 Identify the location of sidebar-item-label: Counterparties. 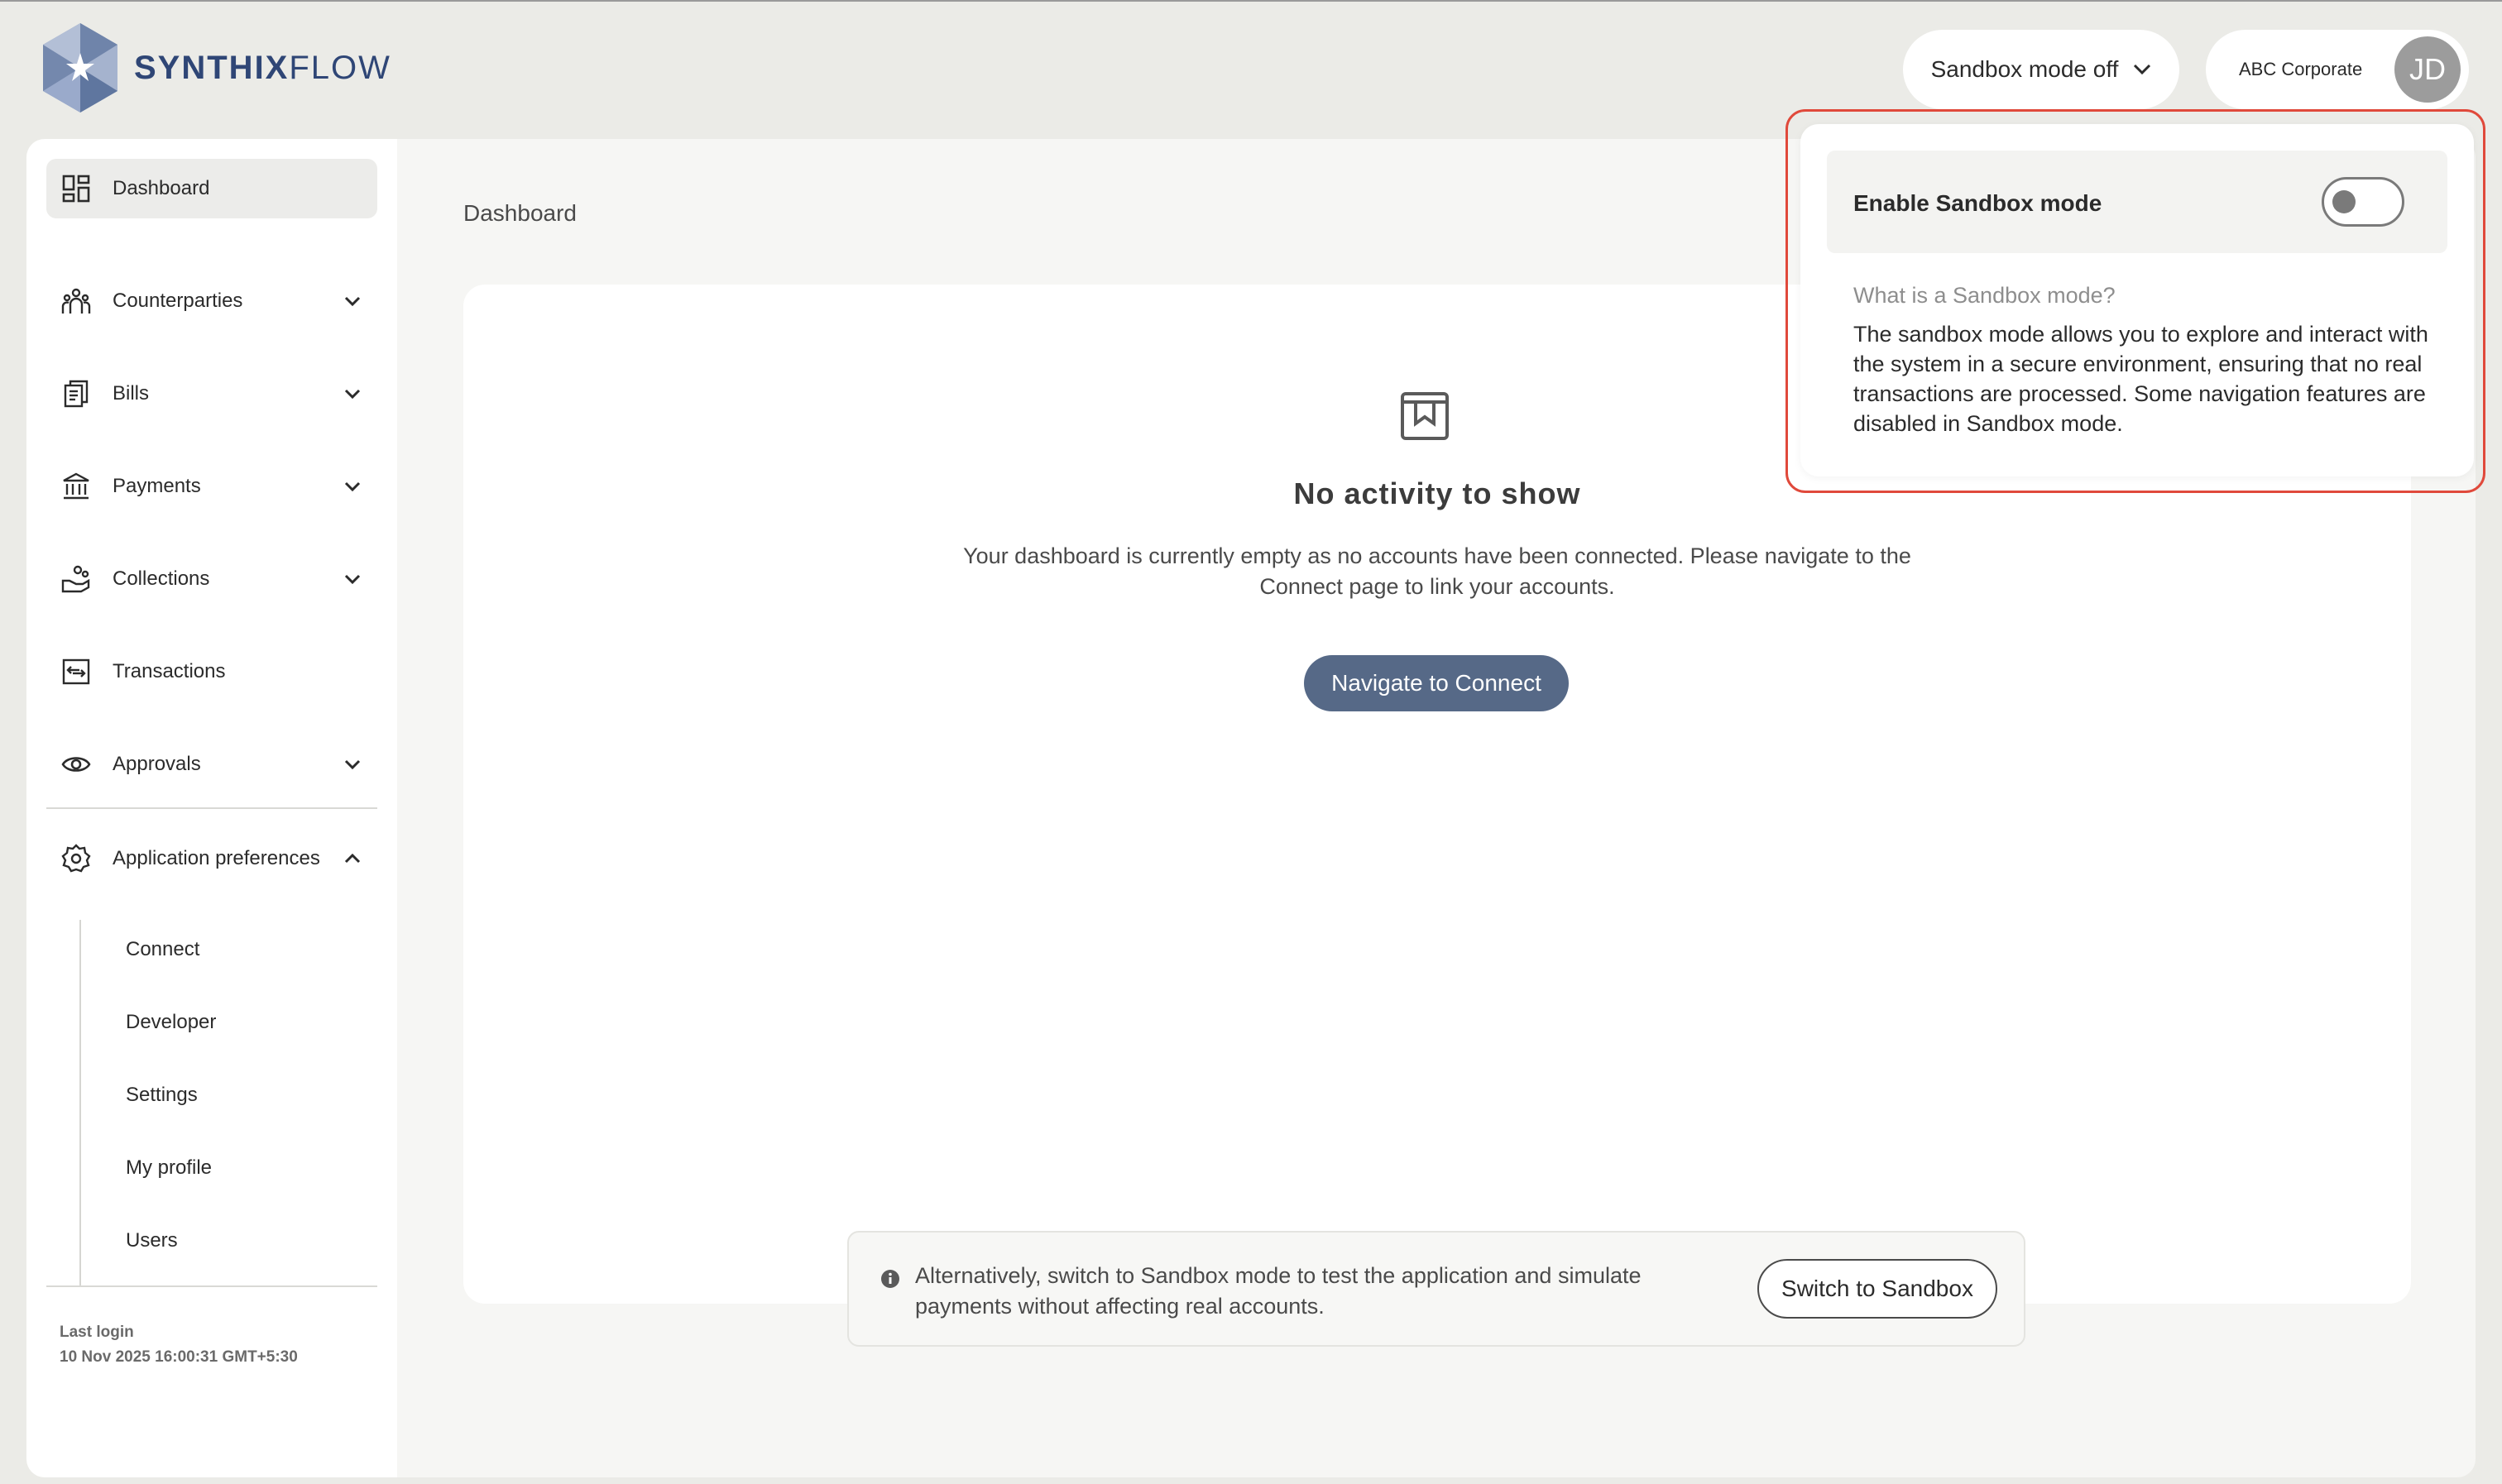
(178, 301).